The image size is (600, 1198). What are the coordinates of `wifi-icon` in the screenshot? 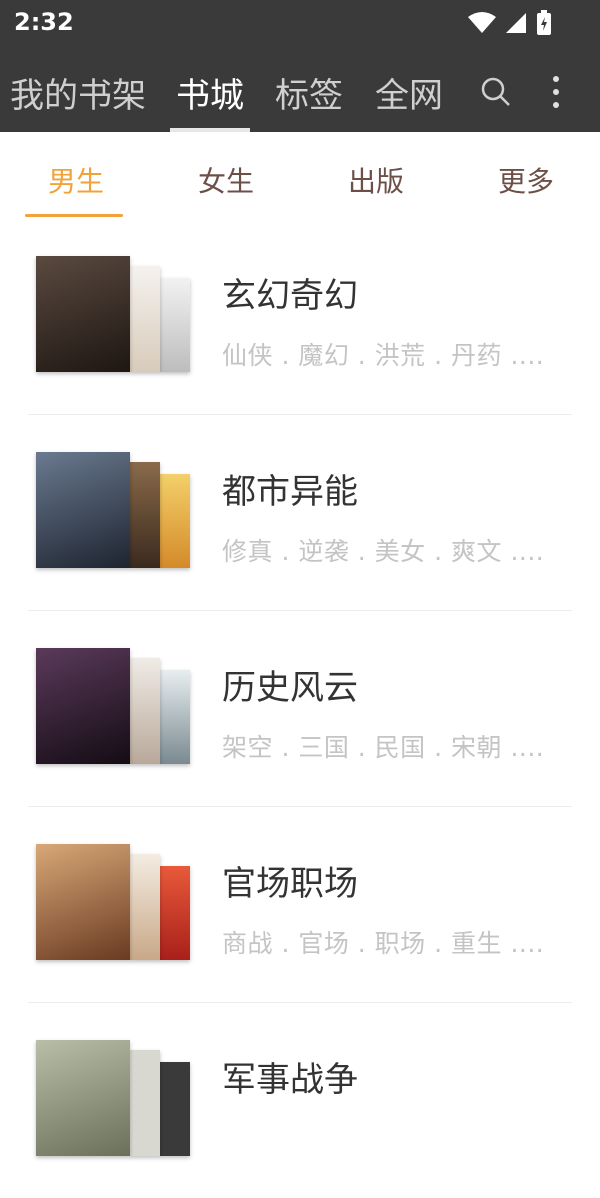 It's located at (482, 22).